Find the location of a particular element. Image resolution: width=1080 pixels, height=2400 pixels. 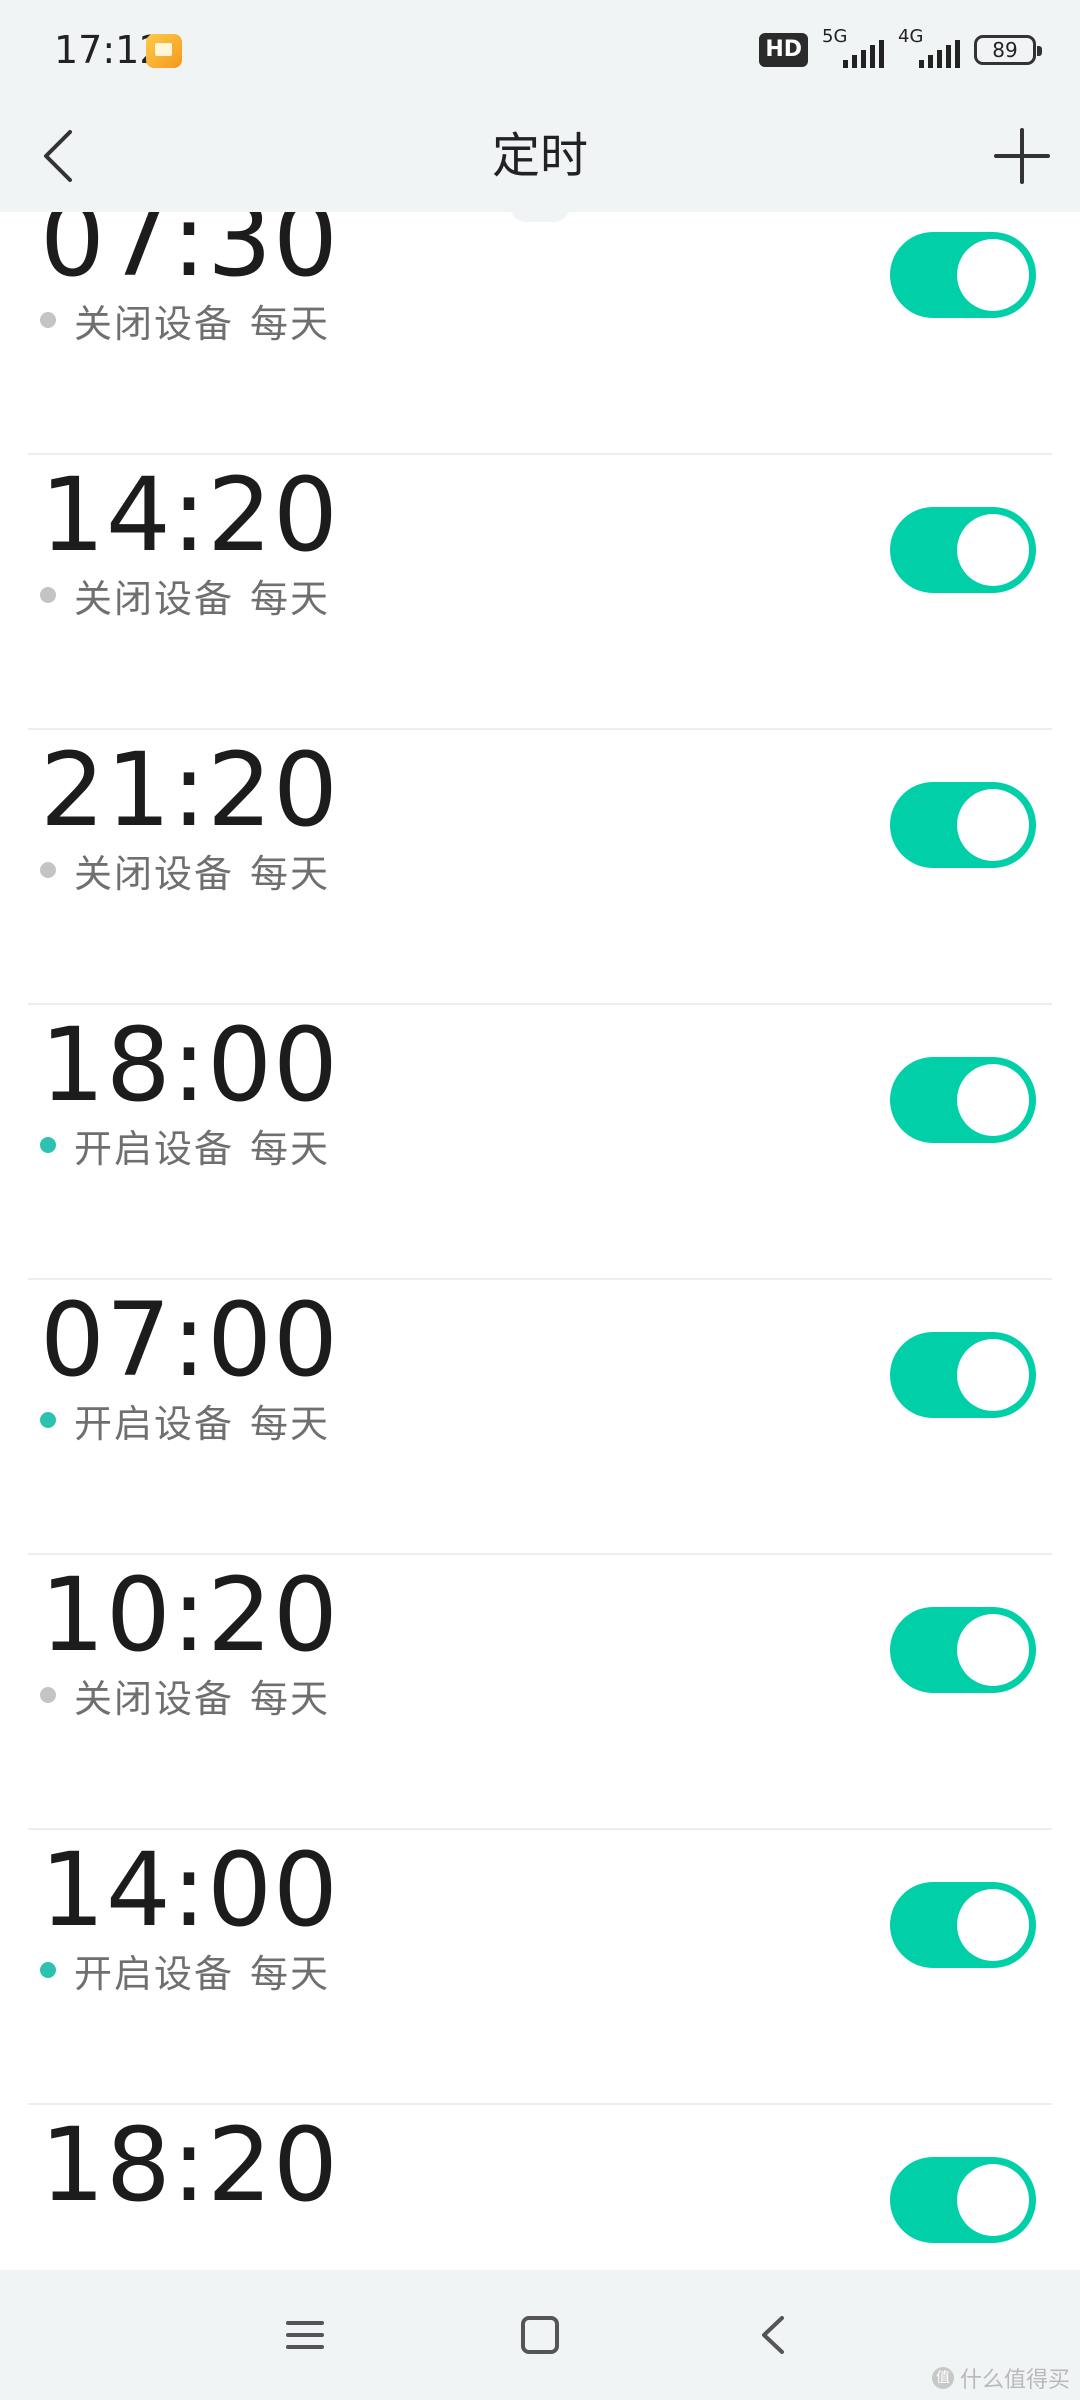

timer-item: 14:20 关闭设备 每天 is located at coordinates (540, 592).